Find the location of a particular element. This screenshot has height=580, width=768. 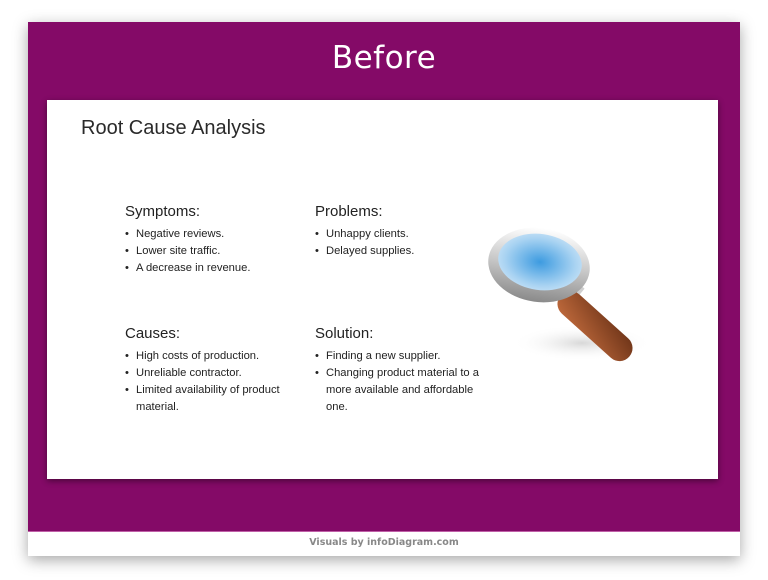

footer-credit: Visuals by infoDiagram.com is located at coordinates (384, 542).